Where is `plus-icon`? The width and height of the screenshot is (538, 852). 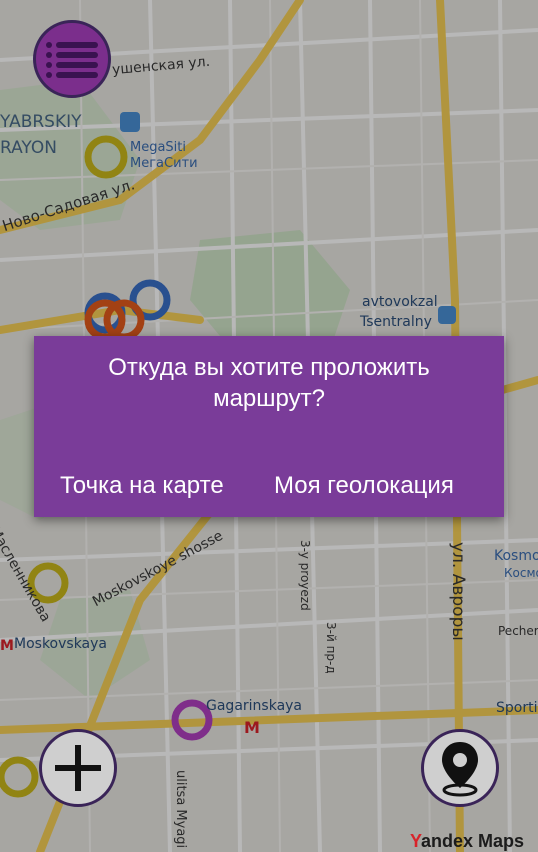
plus-icon is located at coordinates (78, 768).